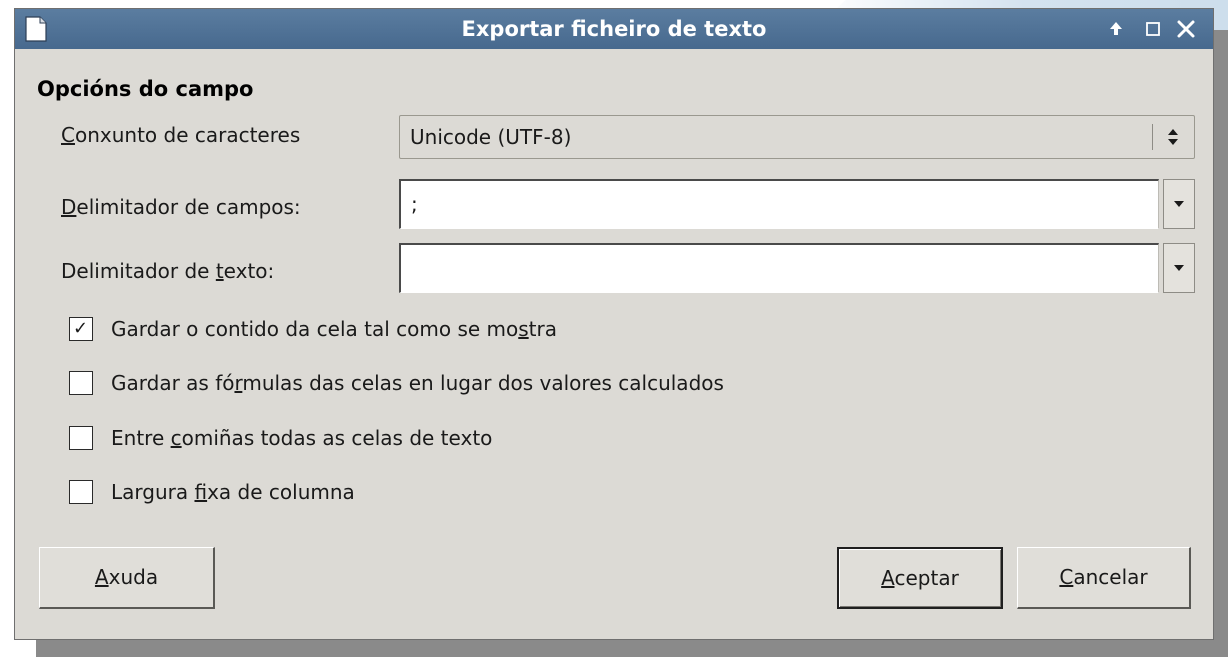 Image resolution: width=1228 pixels, height=657 pixels. What do you see at coordinates (1104, 578) in the screenshot?
I see `cancel-button: Cancelar` at bounding box center [1104, 578].